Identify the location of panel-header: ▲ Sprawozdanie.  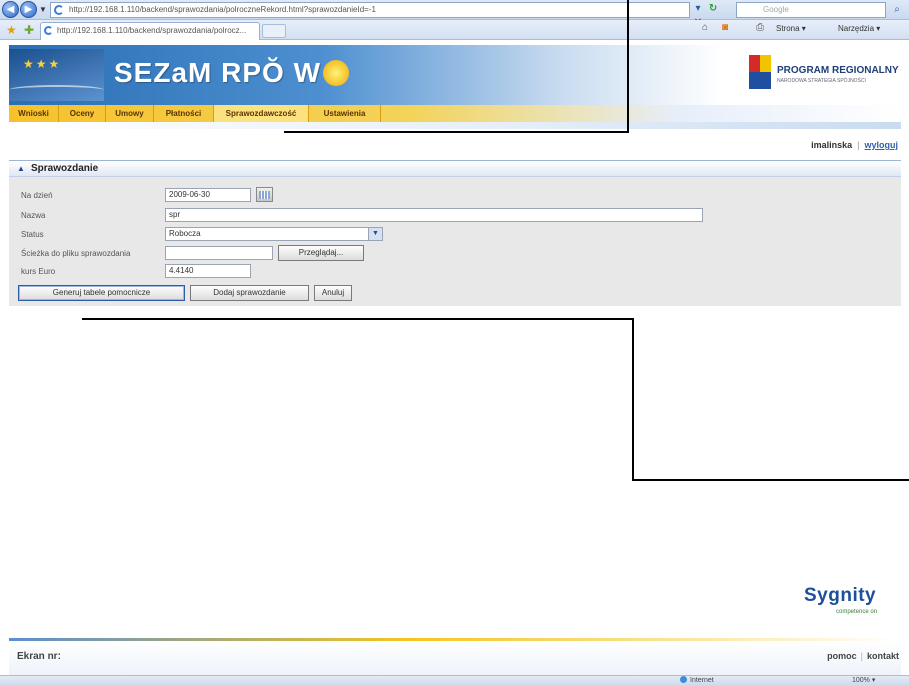
(455, 168).